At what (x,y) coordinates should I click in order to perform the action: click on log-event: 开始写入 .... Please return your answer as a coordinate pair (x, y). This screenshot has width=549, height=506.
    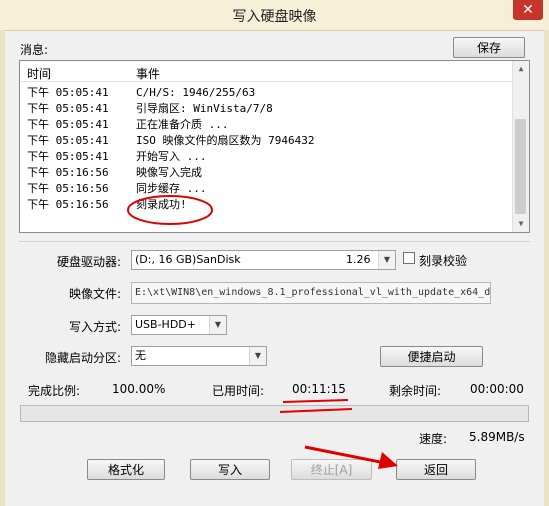
    Looking at the image, I should click on (171, 156).